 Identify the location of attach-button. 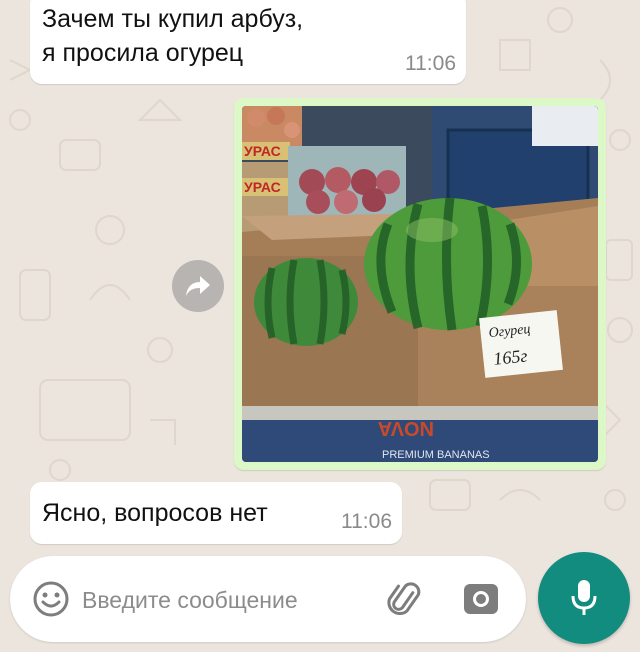
(406, 600).